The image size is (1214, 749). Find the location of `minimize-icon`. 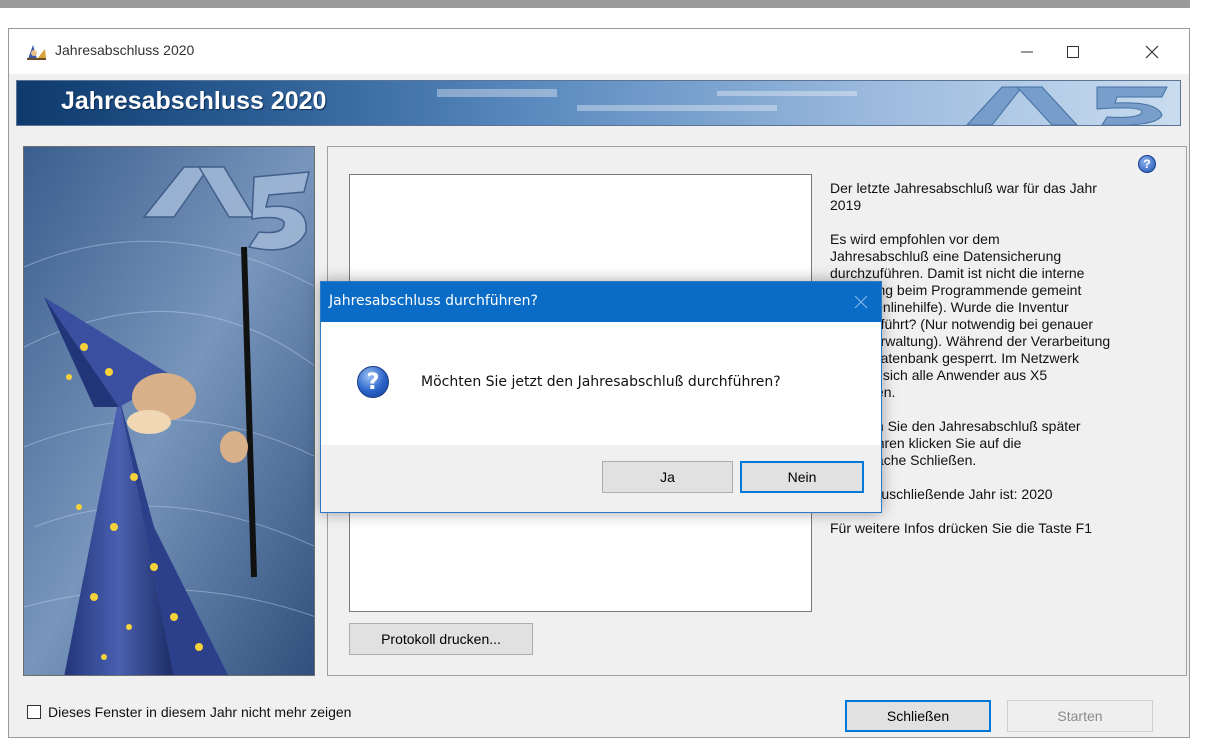

minimize-icon is located at coordinates (1027, 51).